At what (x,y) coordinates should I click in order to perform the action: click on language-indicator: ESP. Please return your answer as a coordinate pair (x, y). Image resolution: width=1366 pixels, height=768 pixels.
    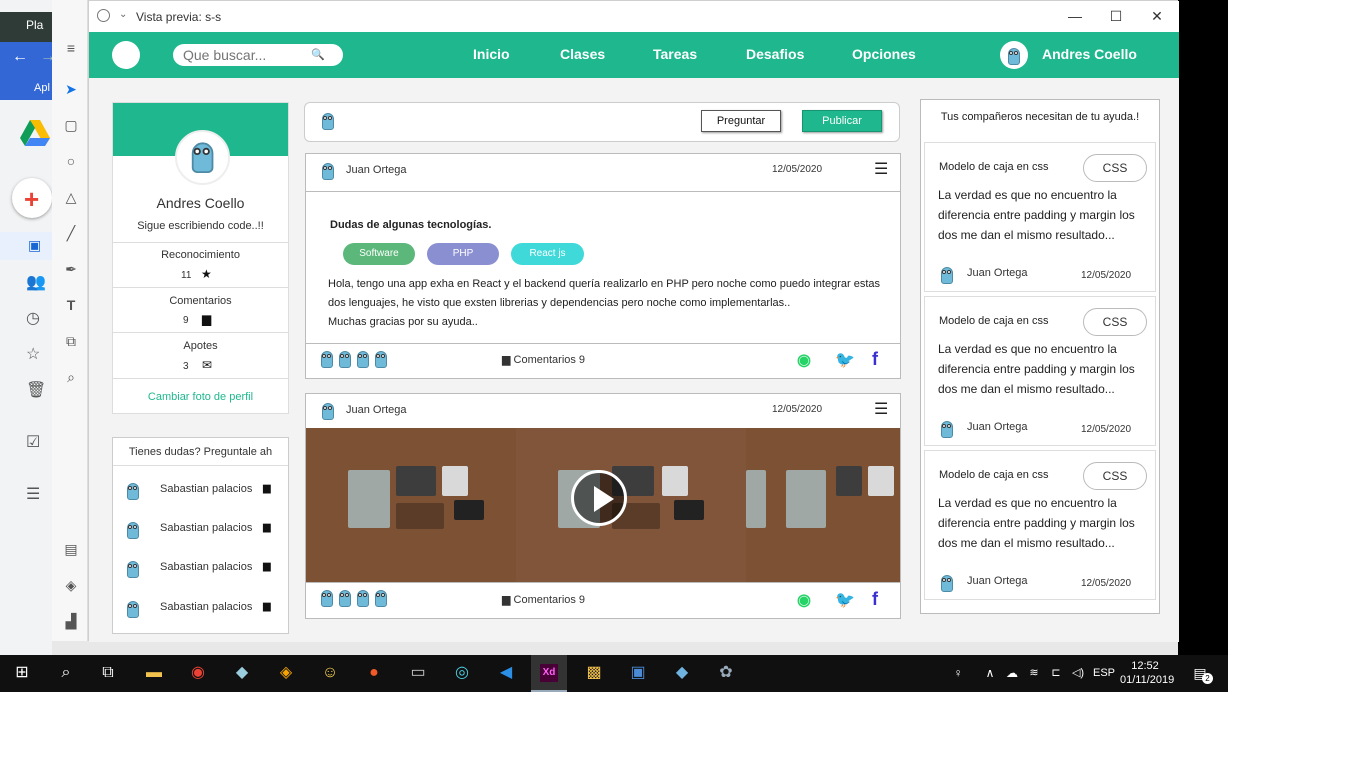
    Looking at the image, I should click on (1104, 673).